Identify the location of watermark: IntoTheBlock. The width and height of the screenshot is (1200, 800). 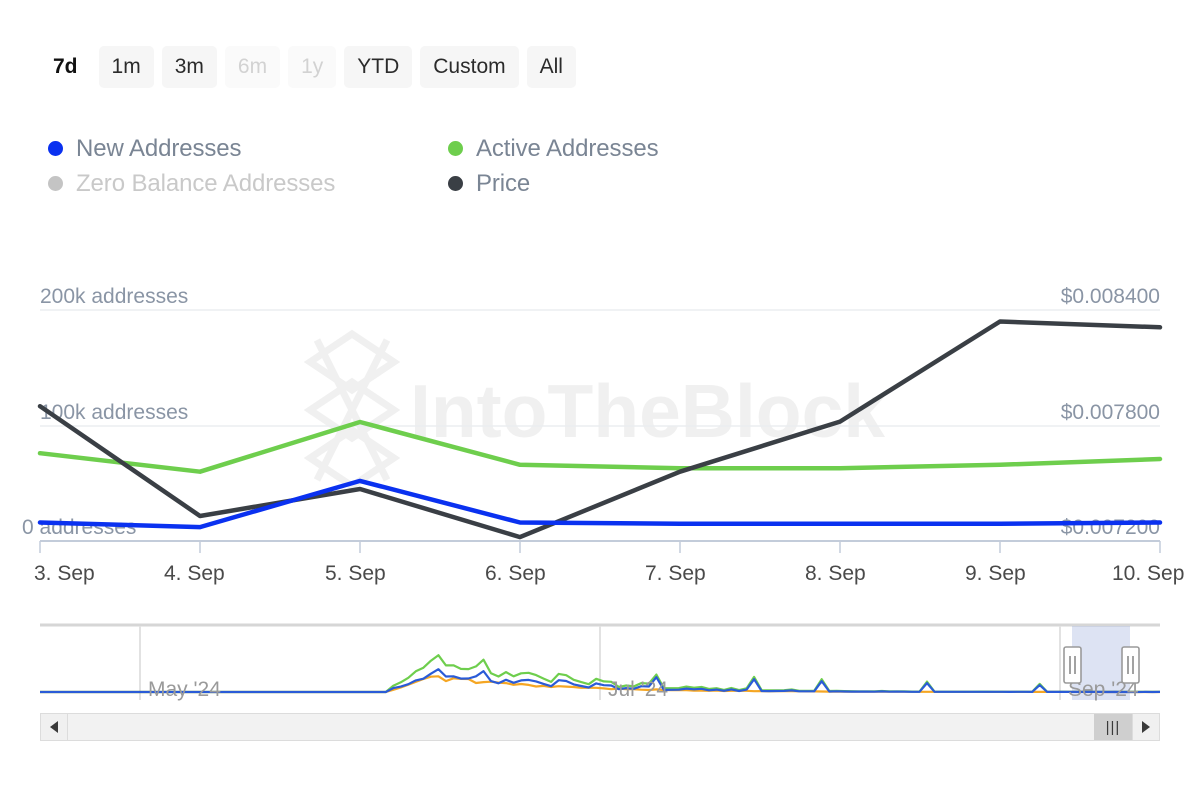
(594, 410).